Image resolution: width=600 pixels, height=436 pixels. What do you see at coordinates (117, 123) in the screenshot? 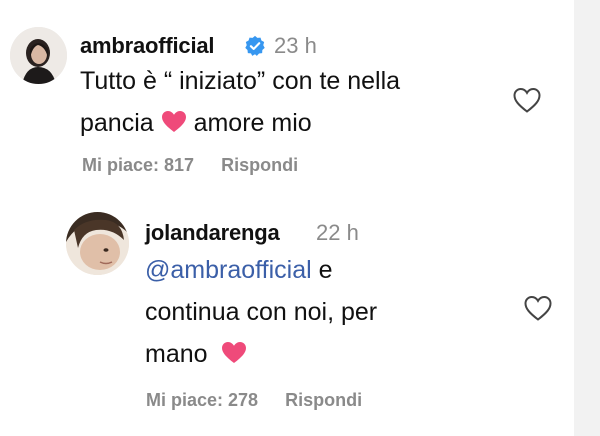
I see `comment-text-line-2a: pancia` at bounding box center [117, 123].